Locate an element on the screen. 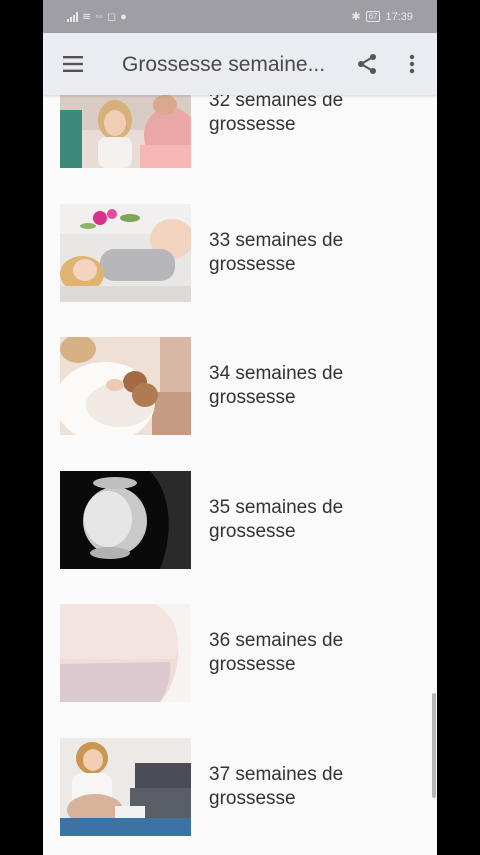 Image resolution: width=480 pixels, height=855 pixels. item-label-line1: 35 semaines de is located at coordinates (276, 507).